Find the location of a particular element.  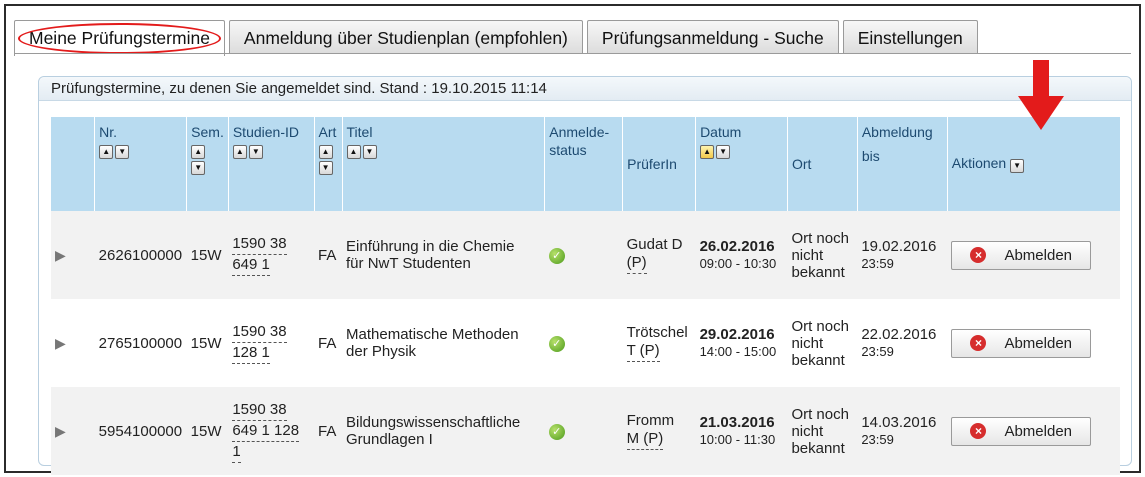

col-abmeldung-bis: Abmeldung bis is located at coordinates (902, 164).